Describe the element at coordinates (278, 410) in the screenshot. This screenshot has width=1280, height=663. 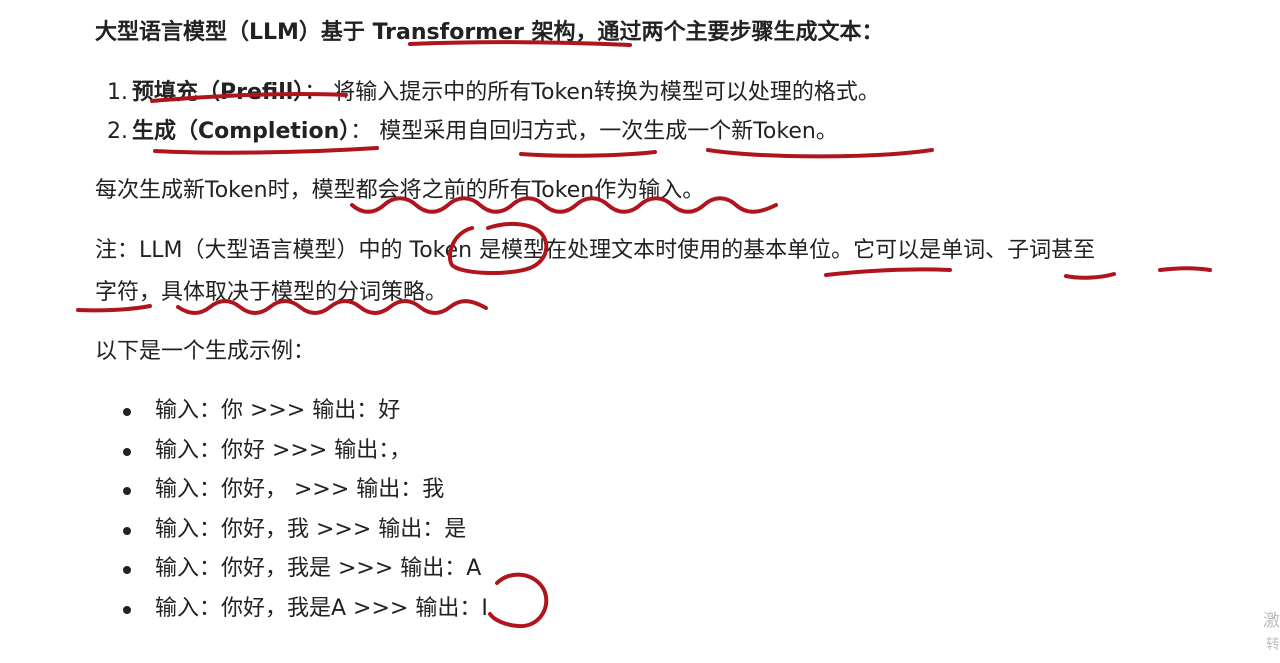
I see `list-item: 输入：你 >>> 输出：好` at that location.